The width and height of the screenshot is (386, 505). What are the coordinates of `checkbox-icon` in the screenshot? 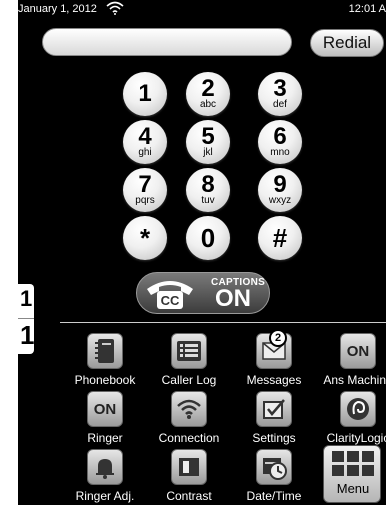 It's located at (274, 409).